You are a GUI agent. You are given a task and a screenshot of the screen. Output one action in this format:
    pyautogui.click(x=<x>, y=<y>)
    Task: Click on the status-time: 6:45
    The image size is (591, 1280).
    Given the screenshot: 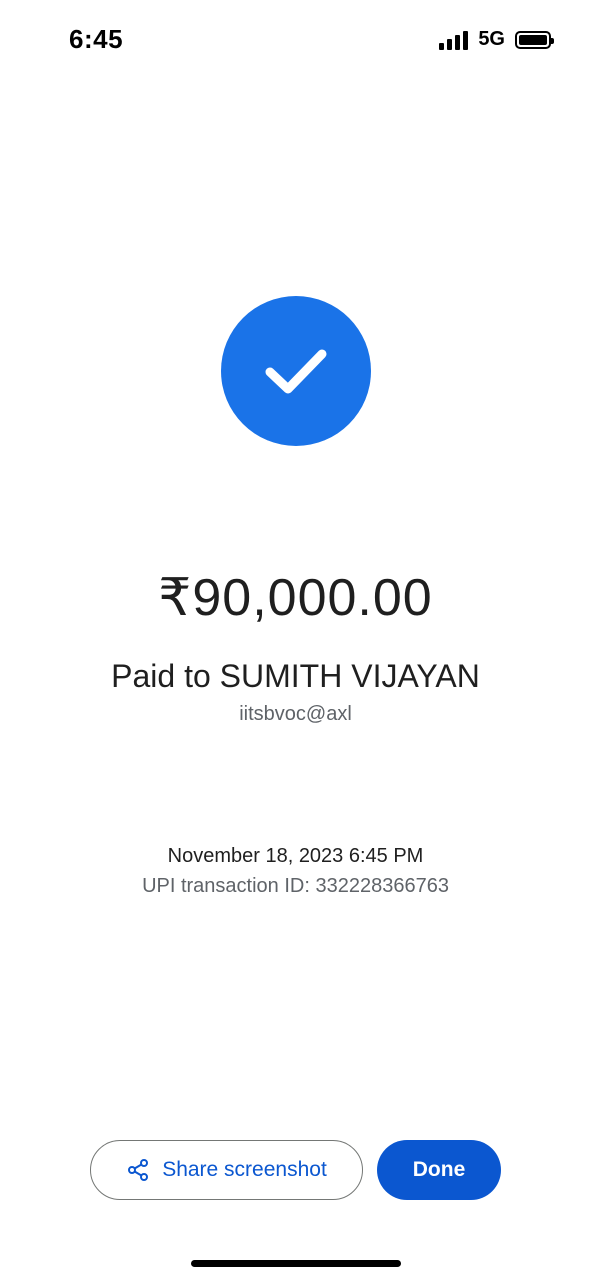 What is the action you would take?
    pyautogui.click(x=96, y=39)
    